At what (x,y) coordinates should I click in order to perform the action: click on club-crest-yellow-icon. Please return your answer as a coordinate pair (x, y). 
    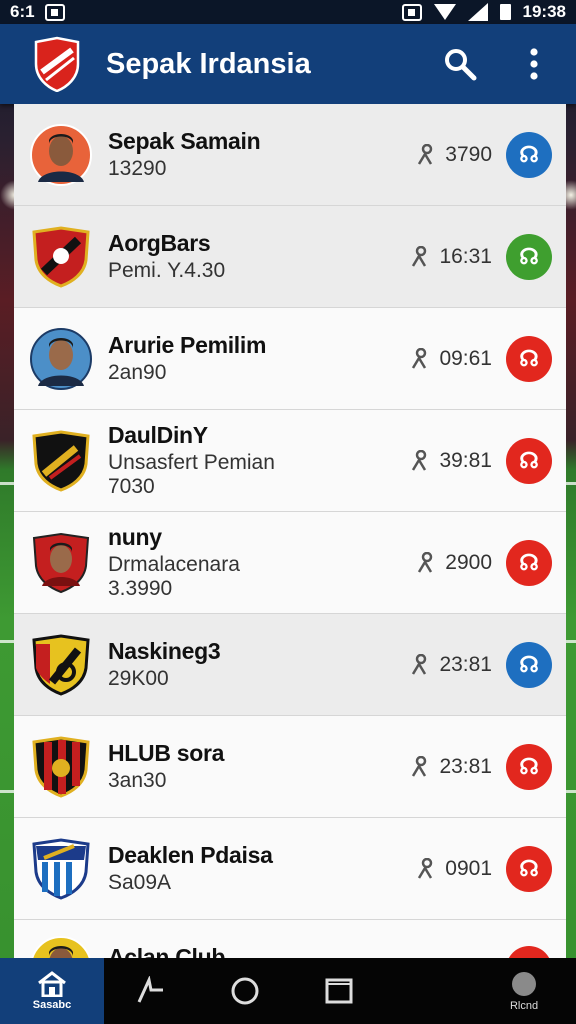
    Looking at the image, I should click on (61, 664).